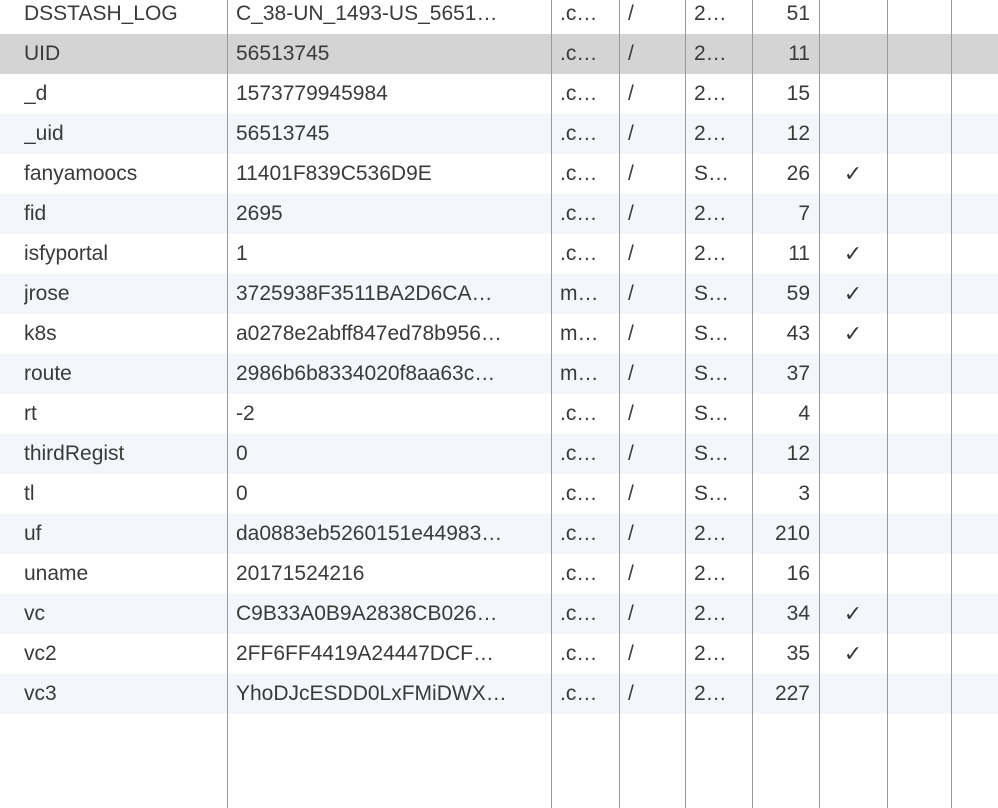 The height and width of the screenshot is (808, 998). Describe the element at coordinates (798, 373) in the screenshot. I see `cookie-size-cell: 37` at that location.